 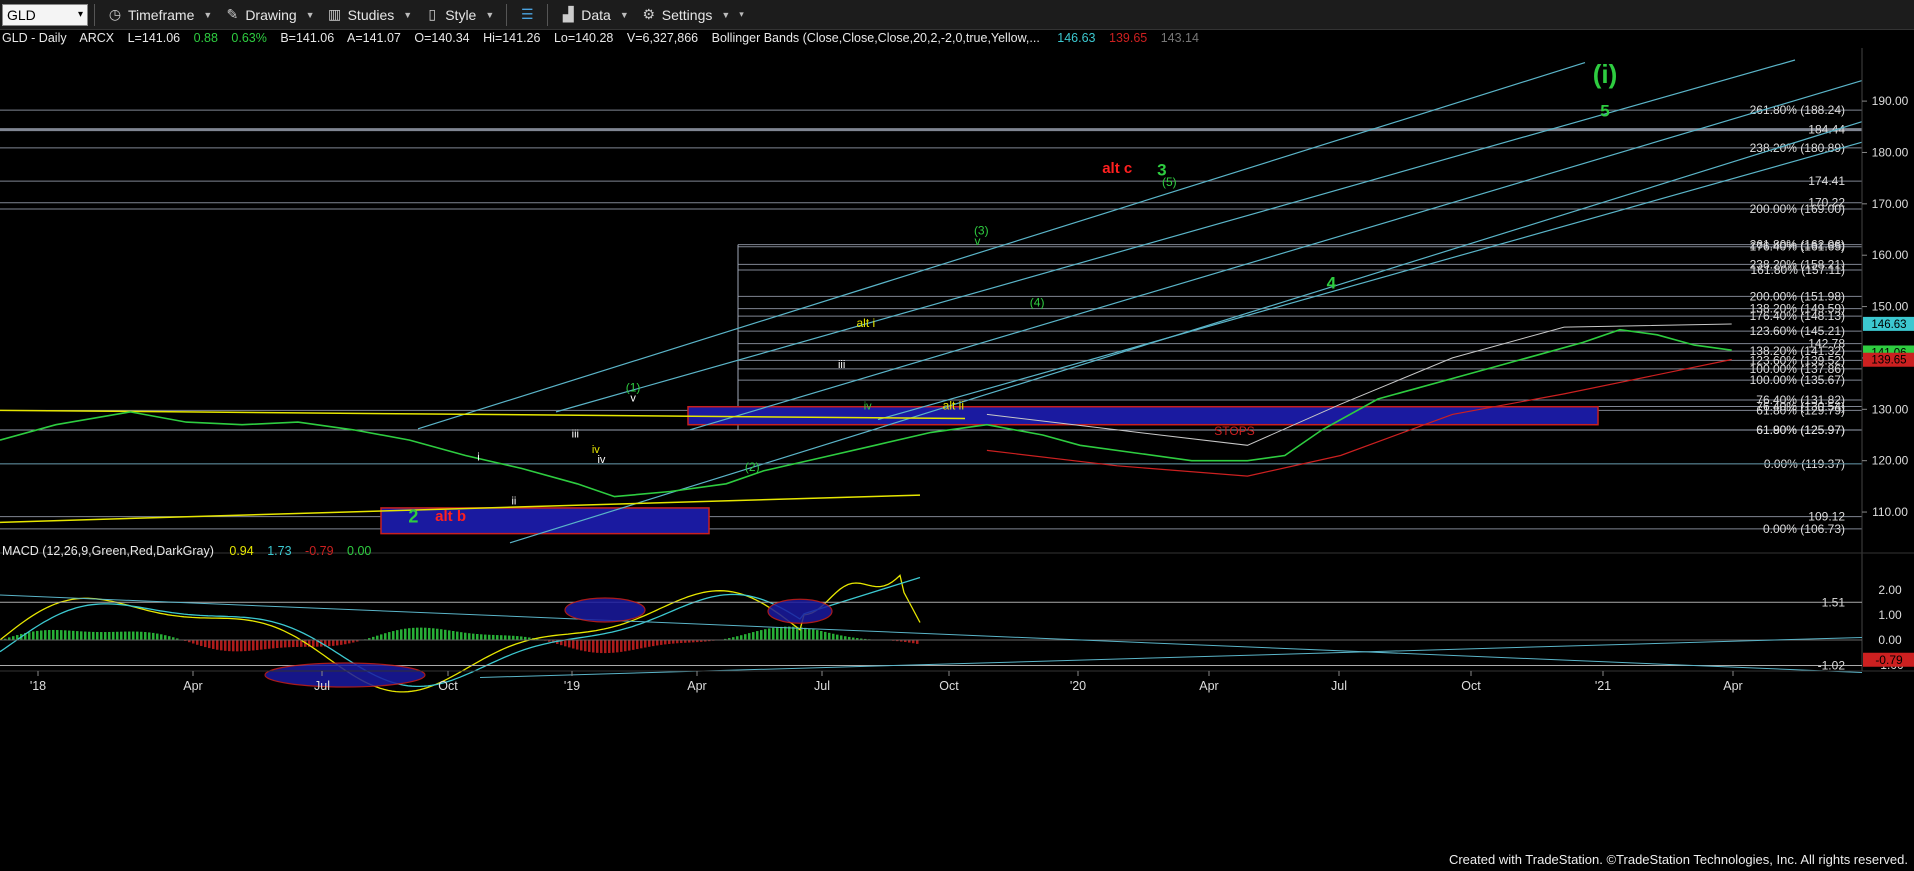 I want to click on price-tag-label: 139.65, so click(x=1888, y=361).